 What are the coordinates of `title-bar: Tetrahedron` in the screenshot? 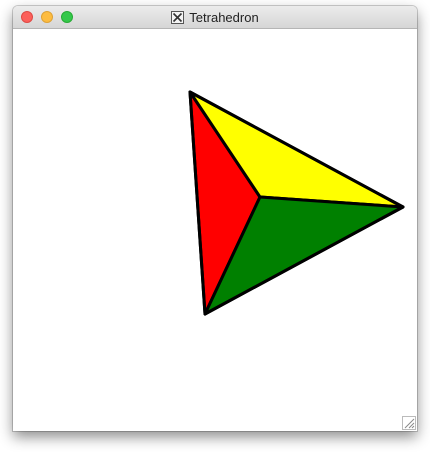 It's located at (215, 17).